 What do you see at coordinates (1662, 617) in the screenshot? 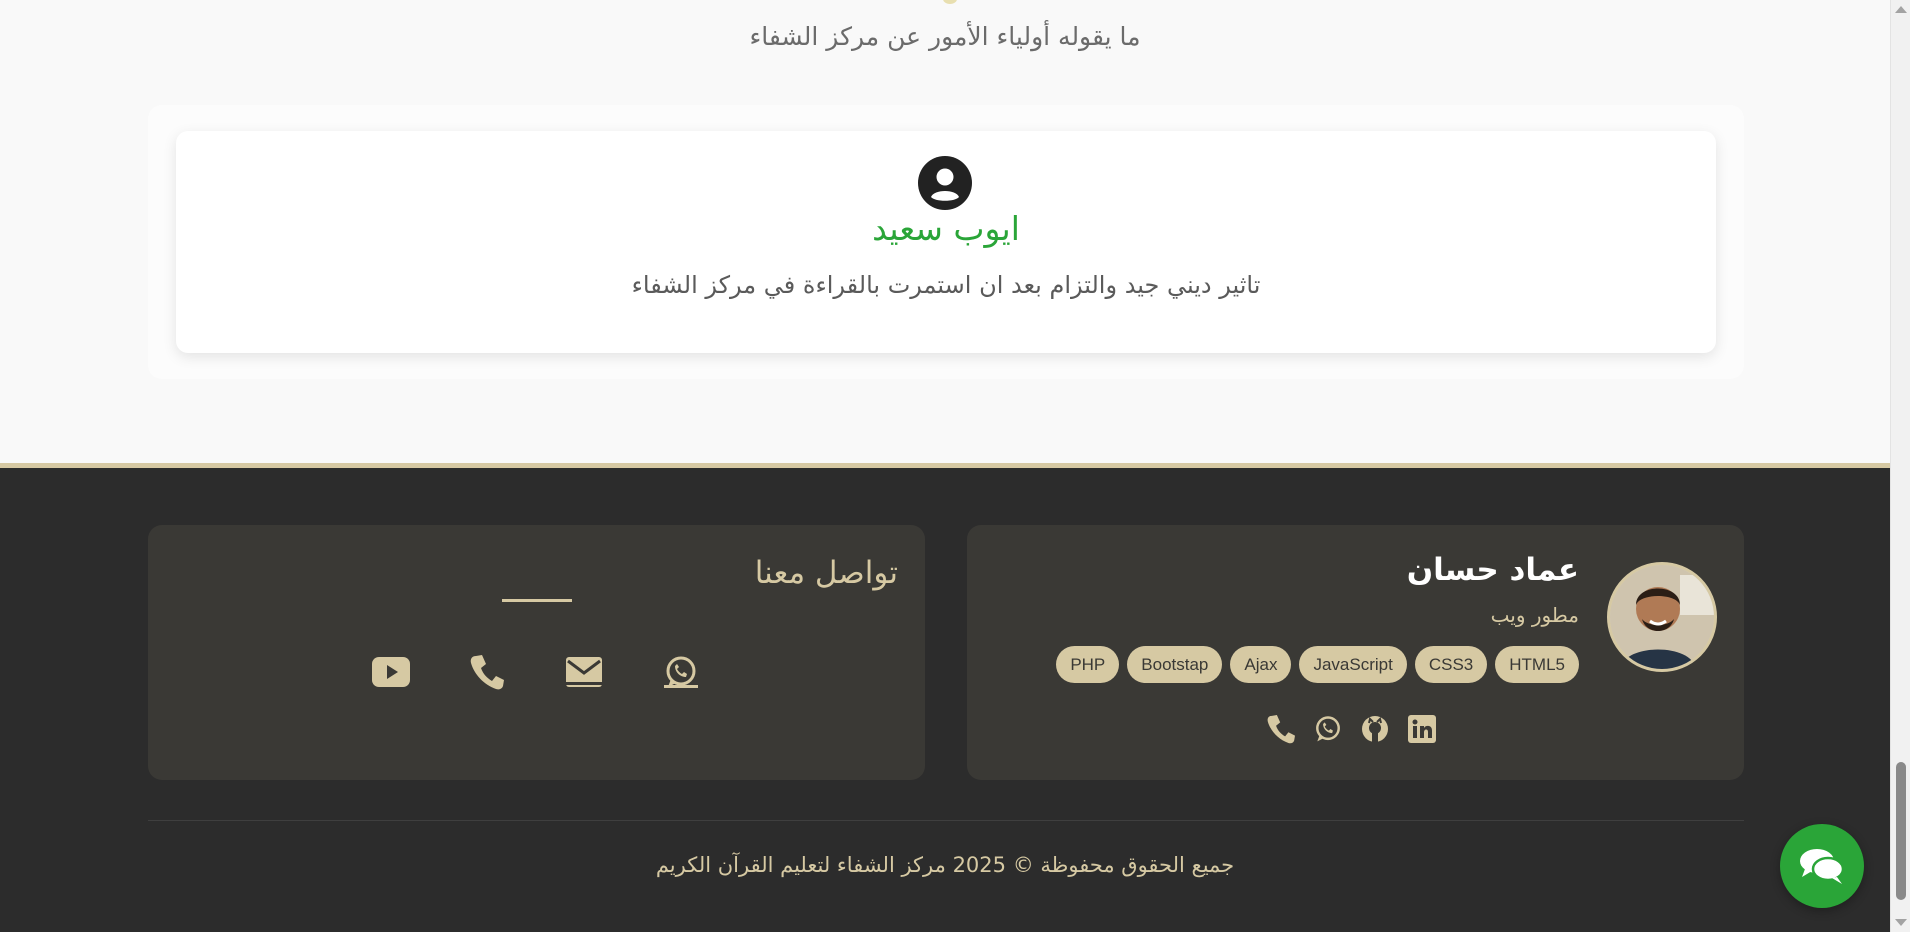
I see `developer-avatar` at bounding box center [1662, 617].